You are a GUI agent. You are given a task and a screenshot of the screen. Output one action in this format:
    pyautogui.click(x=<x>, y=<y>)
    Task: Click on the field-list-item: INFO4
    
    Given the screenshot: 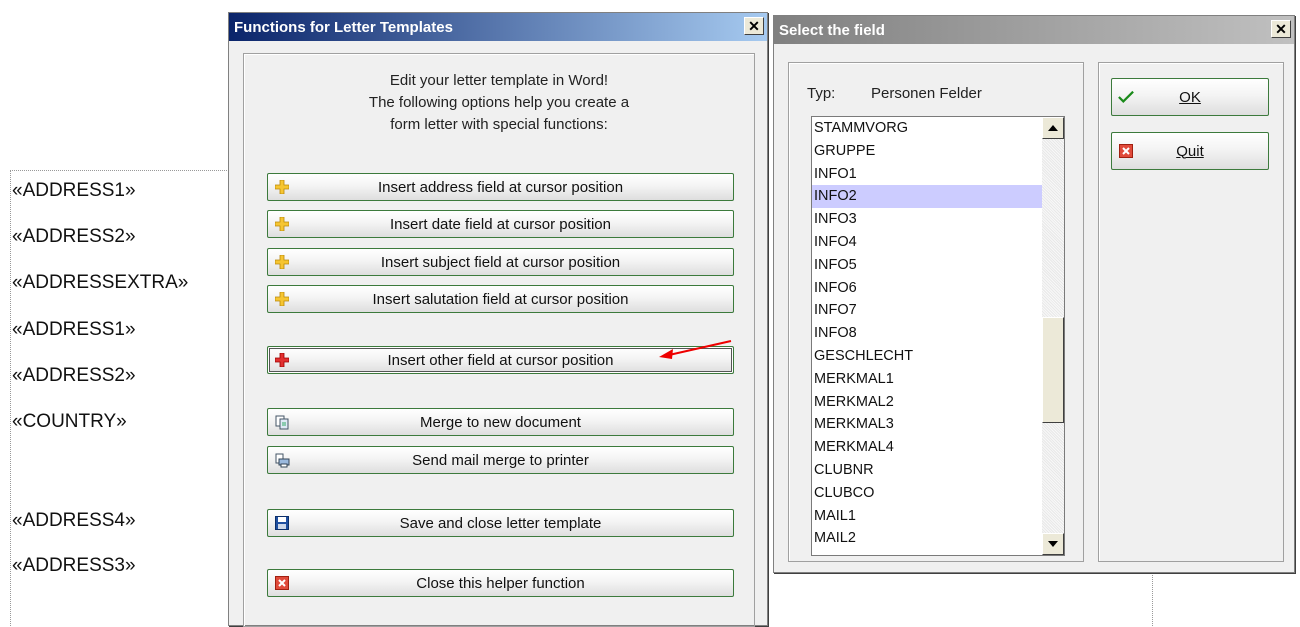 What is the action you would take?
    pyautogui.click(x=927, y=242)
    